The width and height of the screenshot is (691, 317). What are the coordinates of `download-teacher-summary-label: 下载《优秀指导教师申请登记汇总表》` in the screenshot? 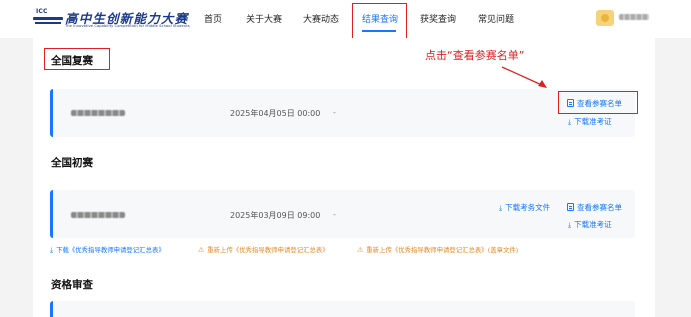 It's located at (110, 250).